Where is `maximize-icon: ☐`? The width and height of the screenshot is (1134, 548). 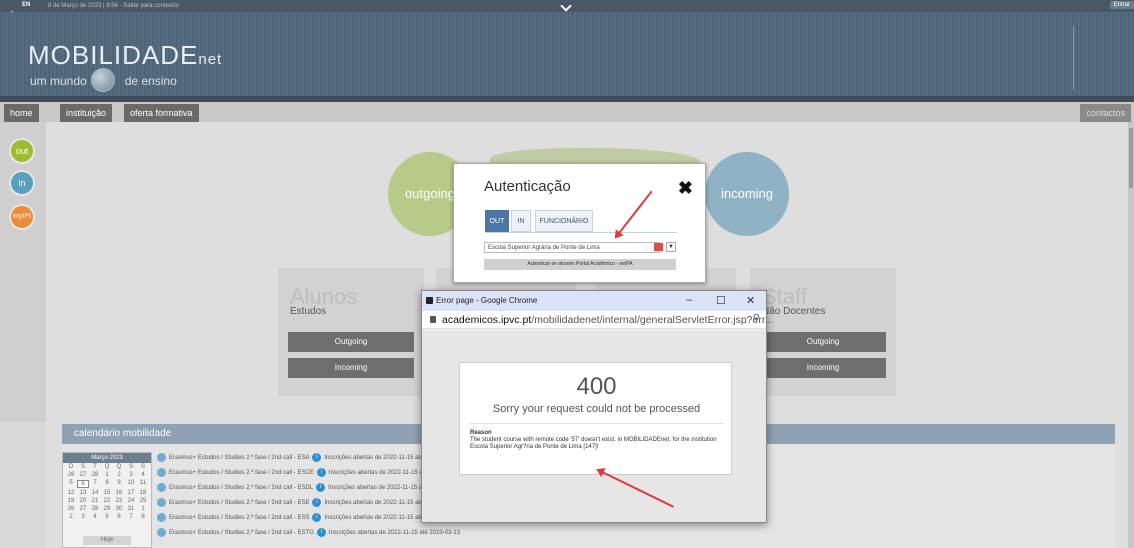
maximize-icon: ☐ is located at coordinates (721, 300).